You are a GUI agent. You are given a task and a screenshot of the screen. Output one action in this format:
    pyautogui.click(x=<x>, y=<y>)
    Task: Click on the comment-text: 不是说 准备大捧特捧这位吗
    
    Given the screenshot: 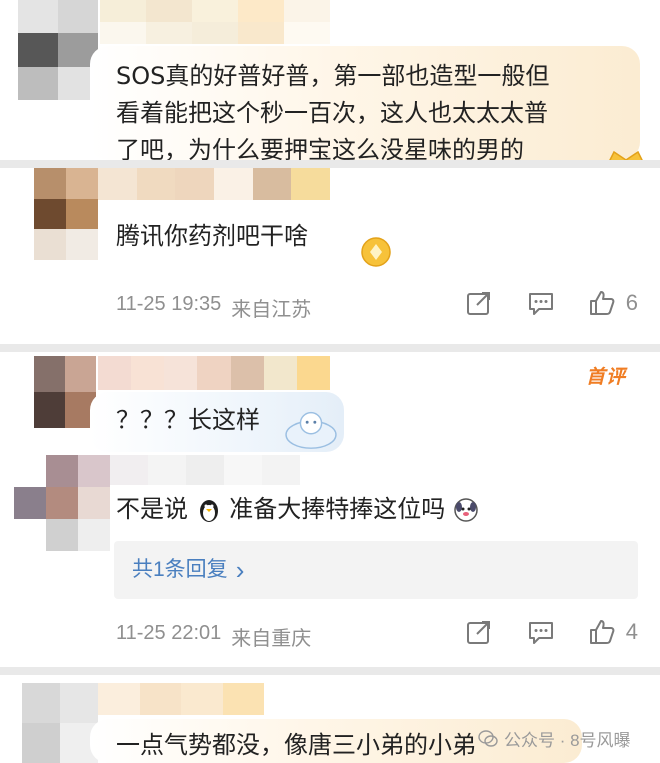 What is the action you would take?
    pyautogui.click(x=297, y=509)
    